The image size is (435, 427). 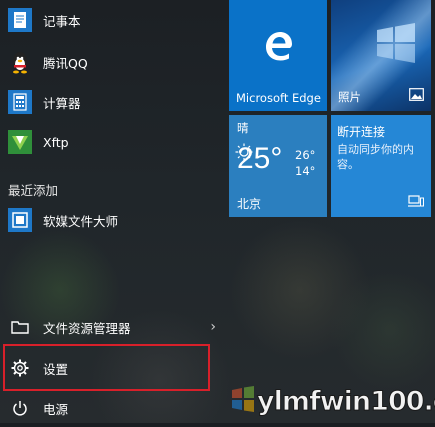 I want to click on calculator-icon, so click(x=20, y=102).